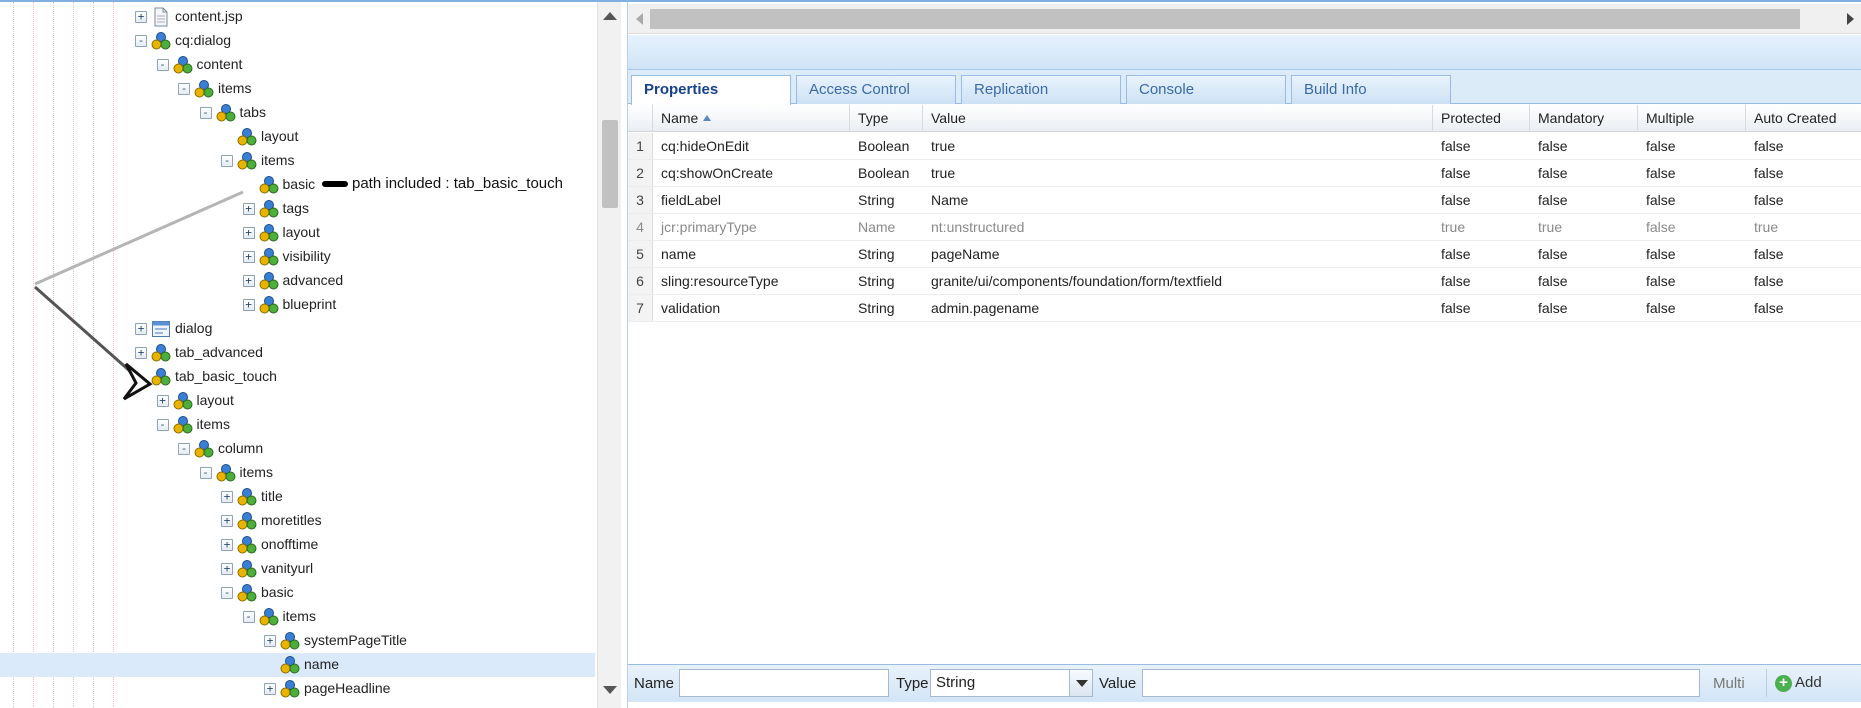  What do you see at coordinates (751, 173) in the screenshot?
I see `cell-name: cq:showOnCreate` at bounding box center [751, 173].